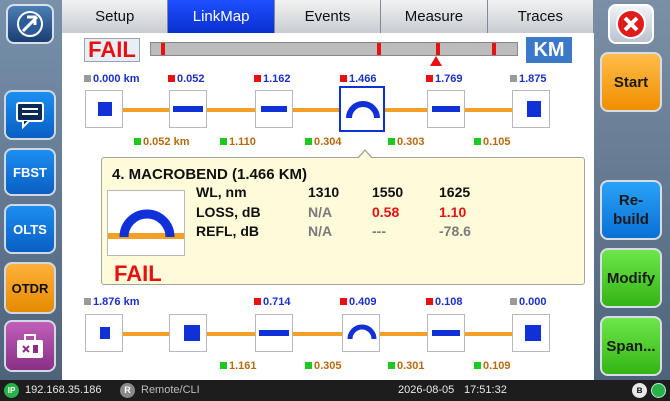 The height and width of the screenshot is (401, 670). What do you see at coordinates (492, 142) in the screenshot?
I see `span-label: 0.105` at bounding box center [492, 142].